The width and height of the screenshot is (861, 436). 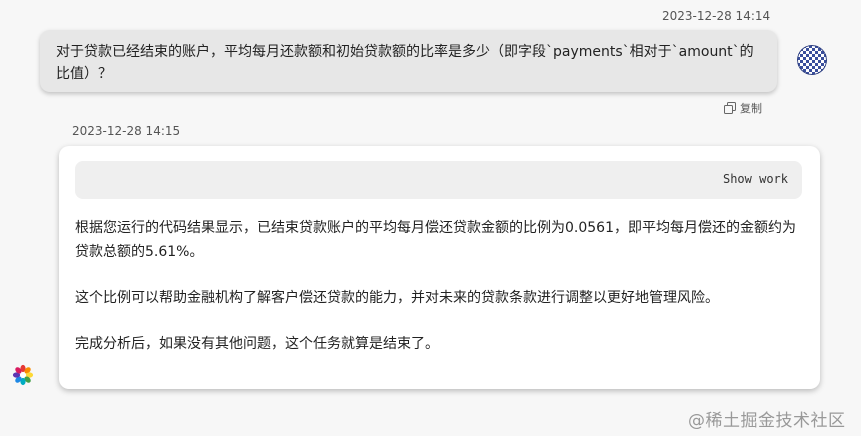 What do you see at coordinates (755, 179) in the screenshot?
I see `show-work-label: Show work` at bounding box center [755, 179].